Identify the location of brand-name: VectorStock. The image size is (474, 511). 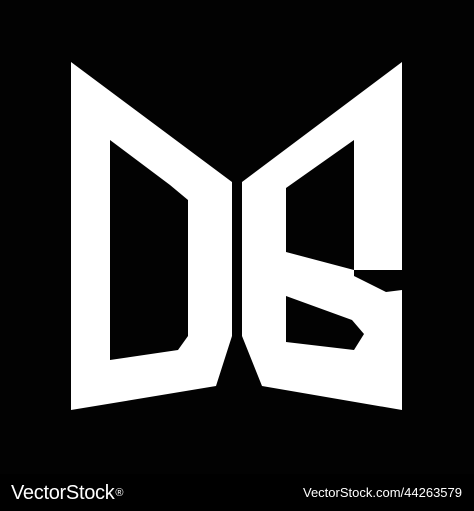
(63, 493).